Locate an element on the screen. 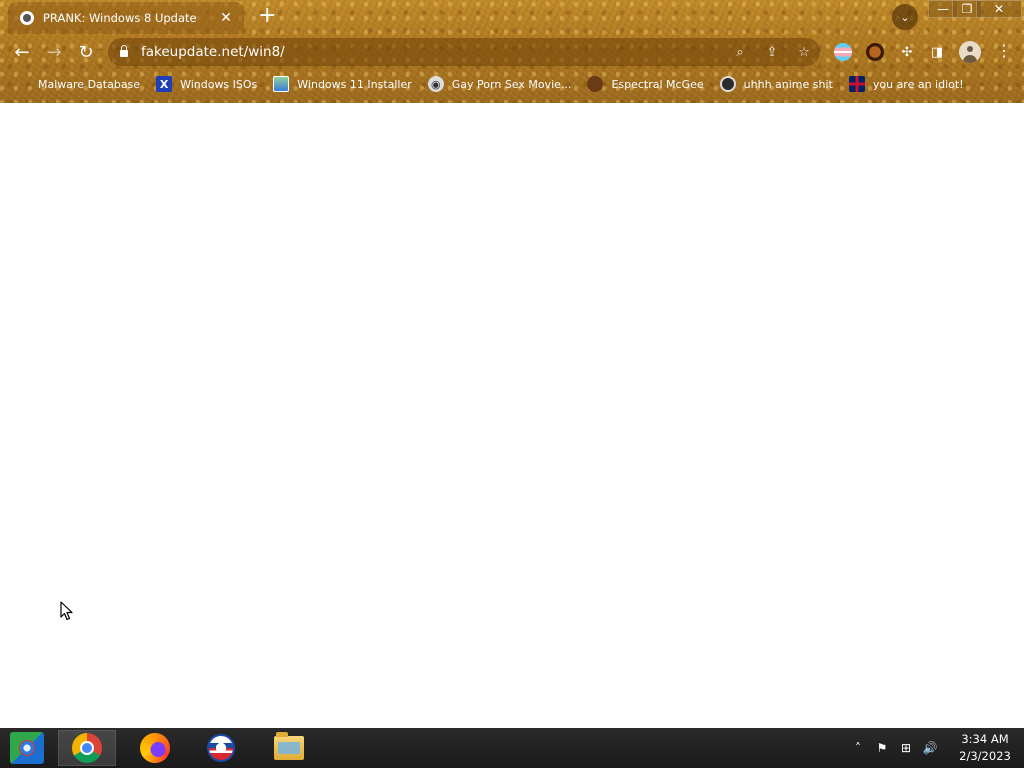  bookmark-label: Windows ISOs is located at coordinates (219, 84).